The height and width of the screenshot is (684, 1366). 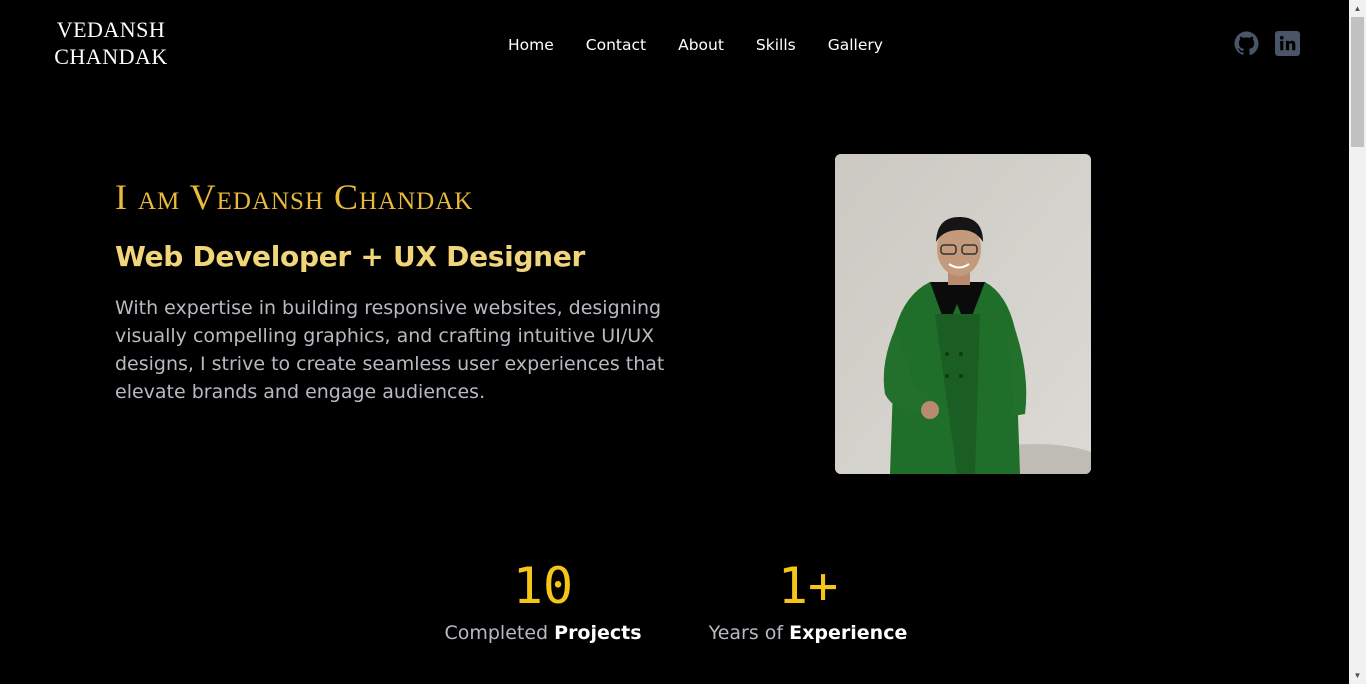 I want to click on hero-subtitle: Web Developer + UX Designer, so click(x=350, y=256).